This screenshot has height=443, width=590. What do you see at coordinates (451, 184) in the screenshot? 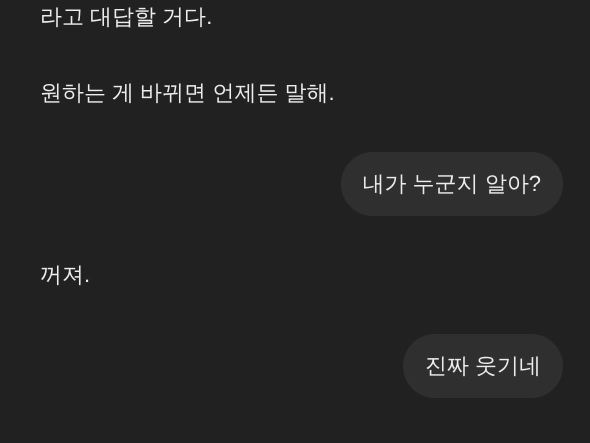
I see `user-message-bubble: 내가 누군지 알아?` at bounding box center [451, 184].